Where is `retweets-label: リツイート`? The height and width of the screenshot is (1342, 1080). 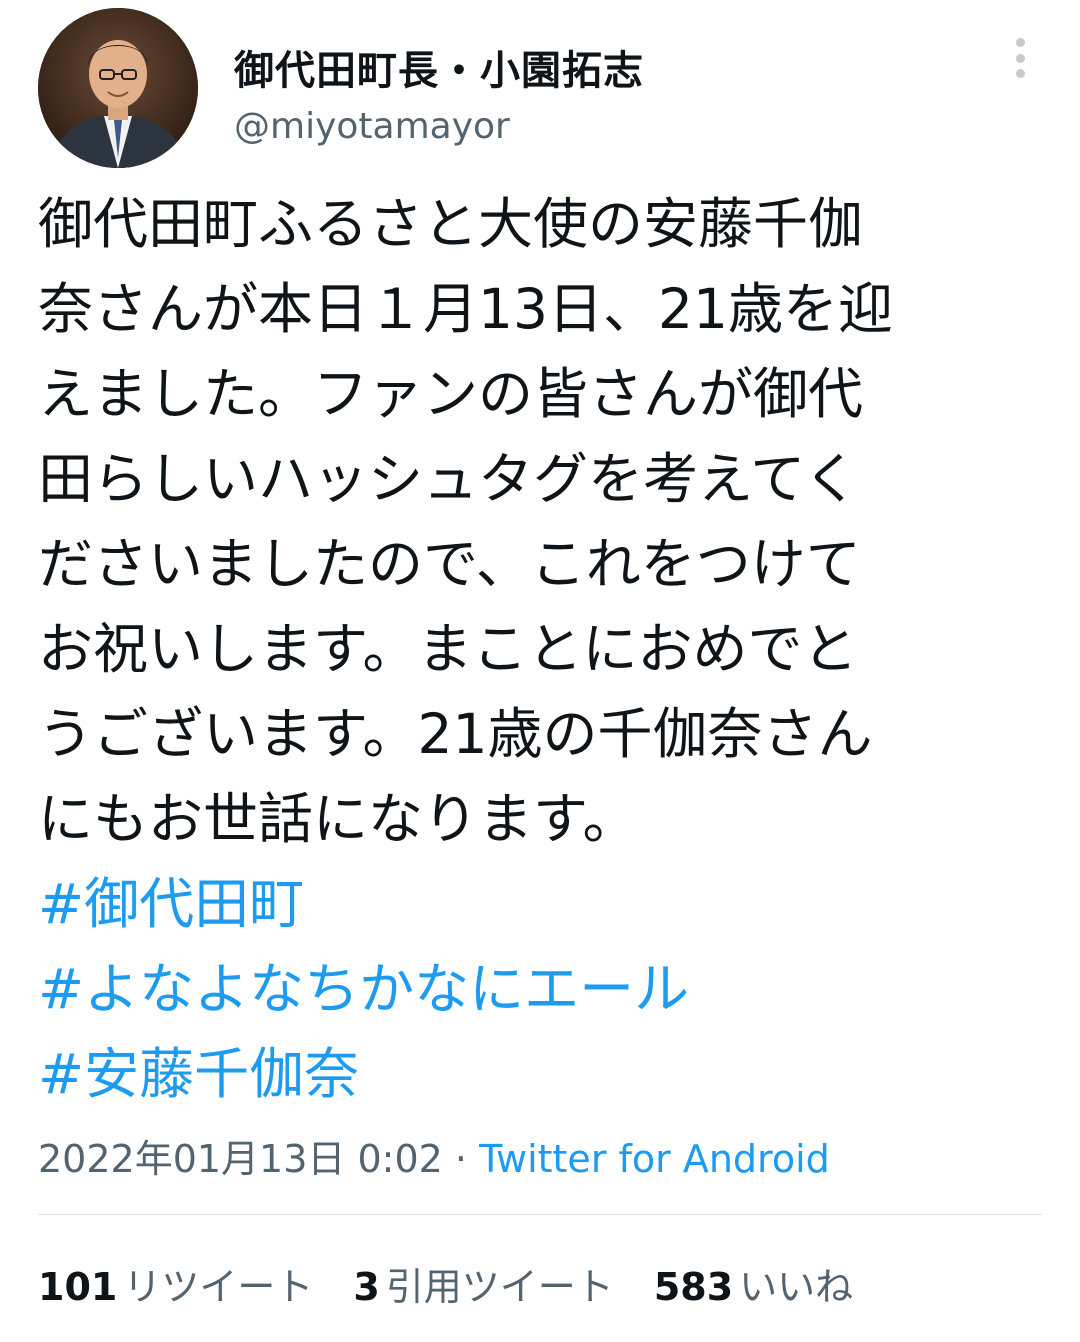 retweets-label: リツイート is located at coordinates (218, 1287).